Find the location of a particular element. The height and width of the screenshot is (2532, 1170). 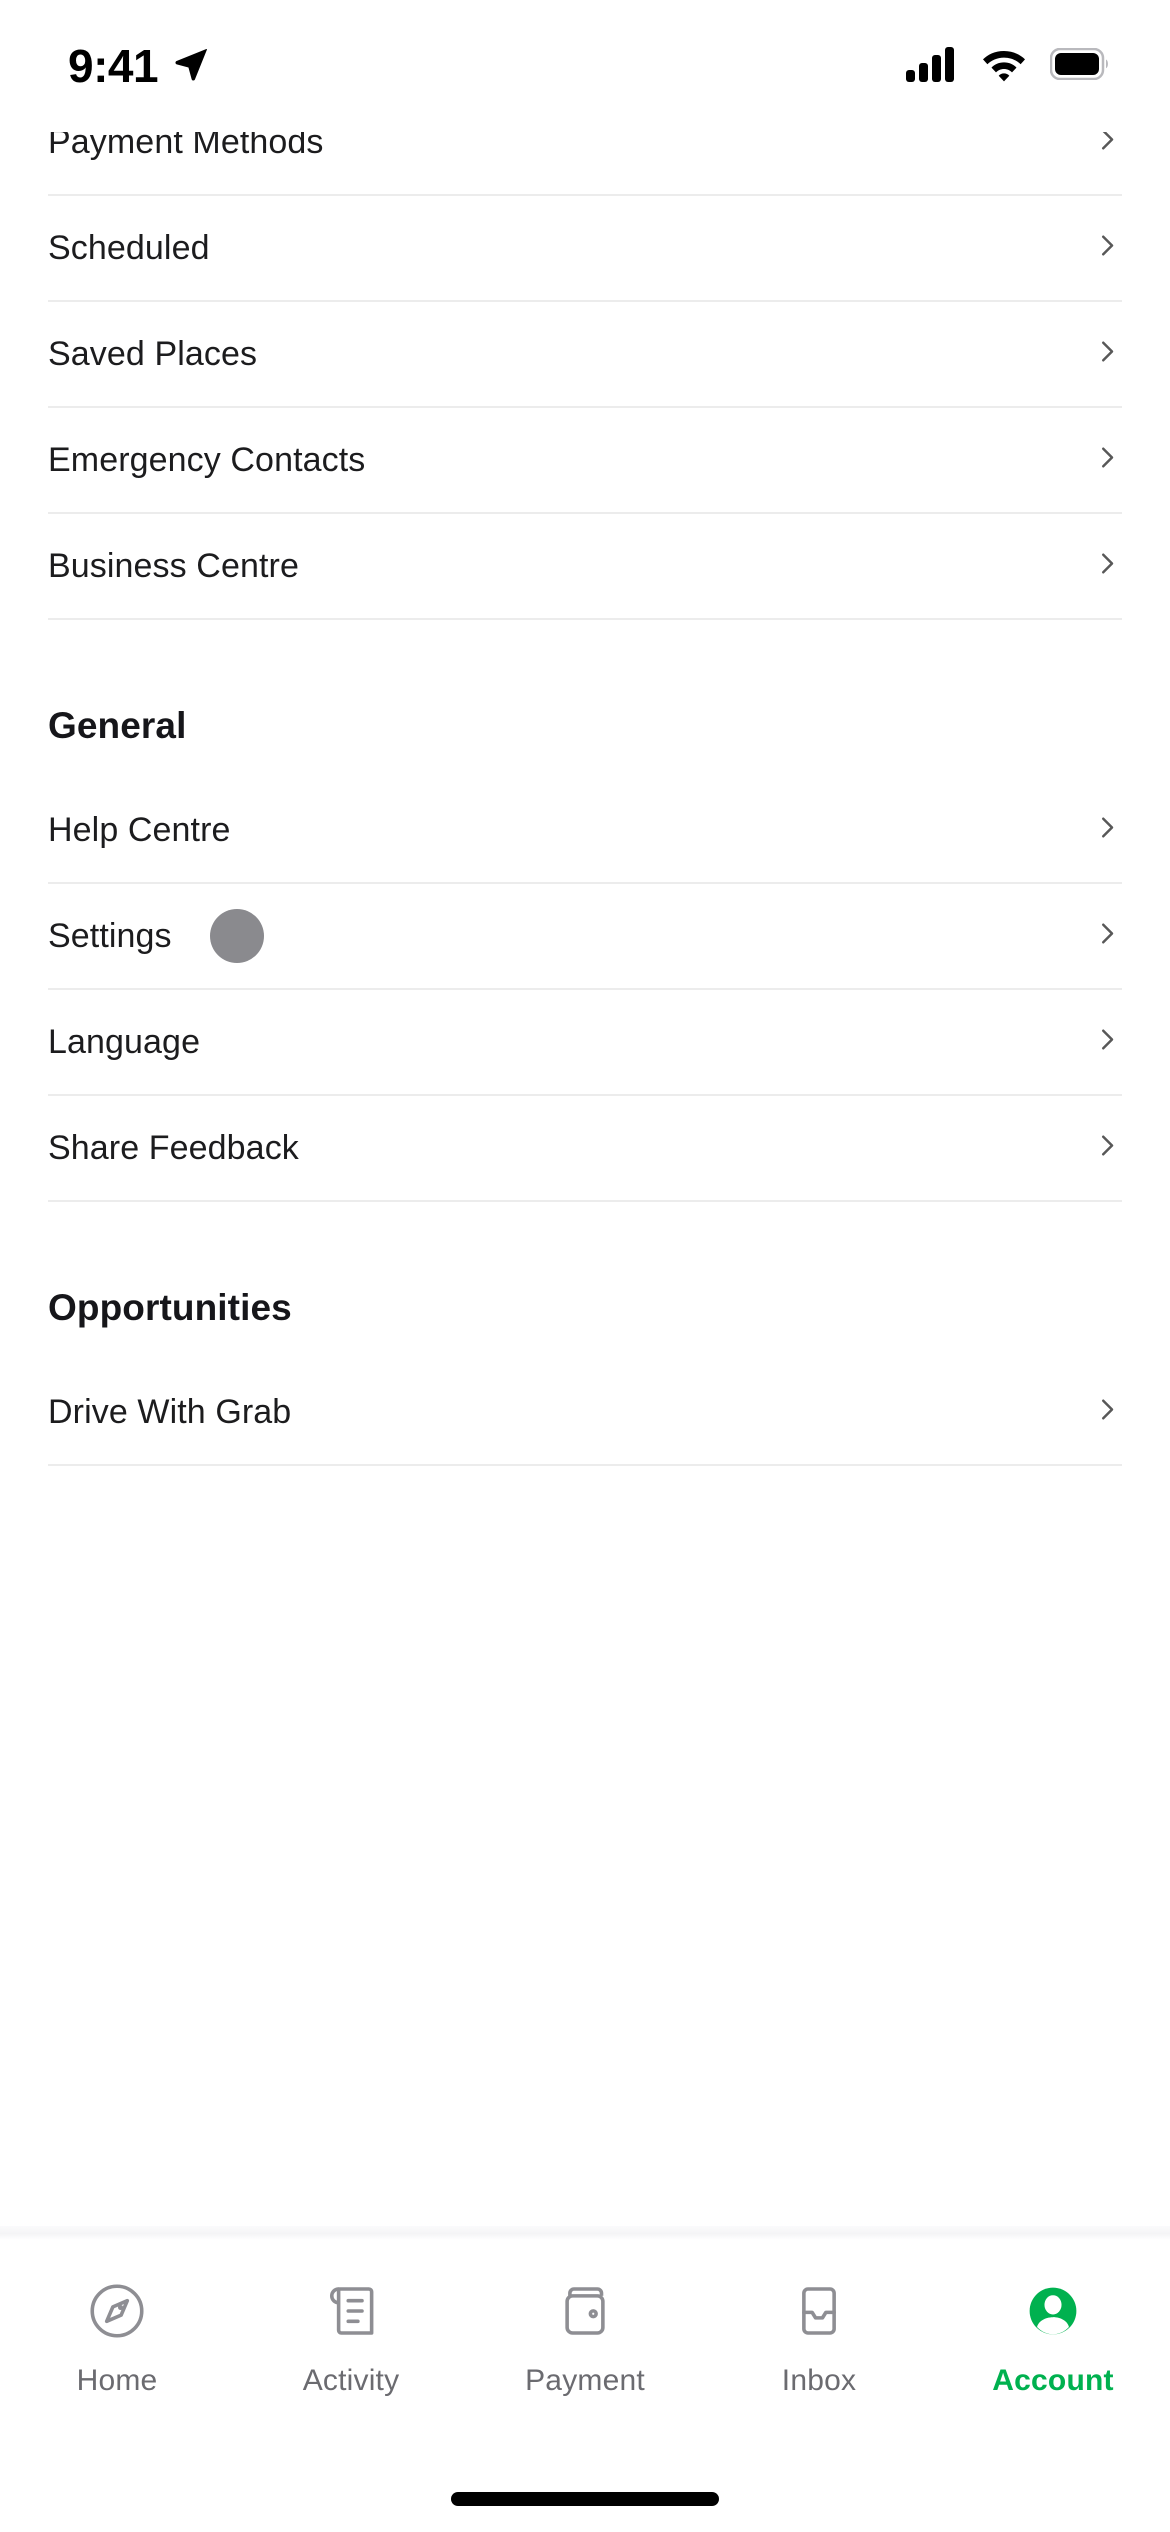

compass-icon is located at coordinates (117, 2311).